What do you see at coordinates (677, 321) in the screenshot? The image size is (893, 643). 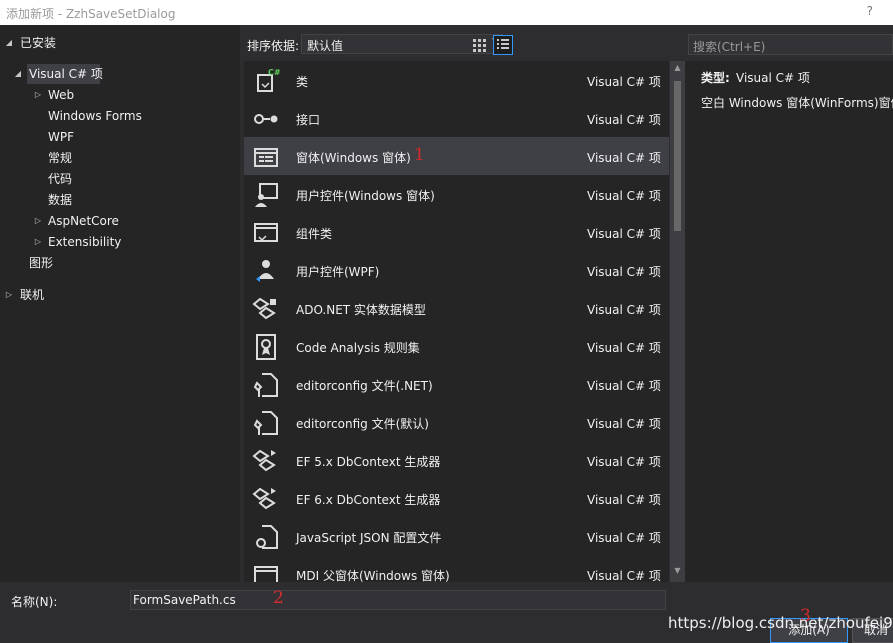 I see `list-scrollbar: ▲ ▼` at bounding box center [677, 321].